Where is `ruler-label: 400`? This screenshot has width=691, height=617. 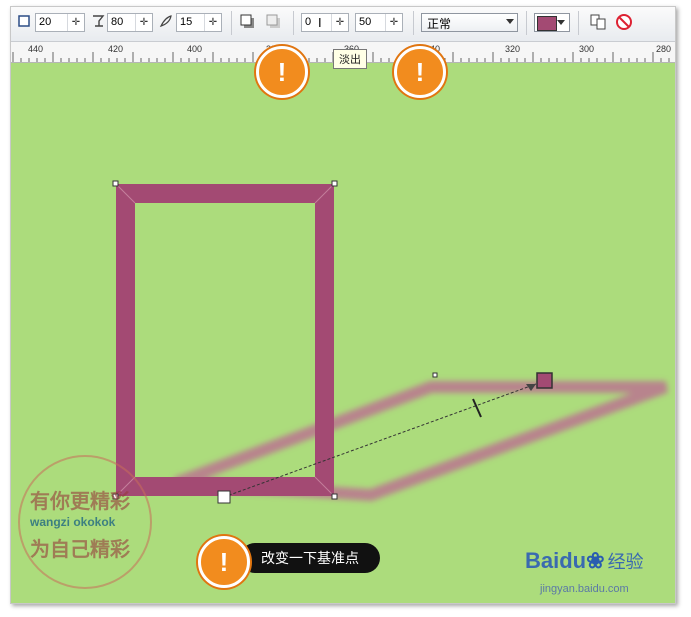 ruler-label: 400 is located at coordinates (195, 49).